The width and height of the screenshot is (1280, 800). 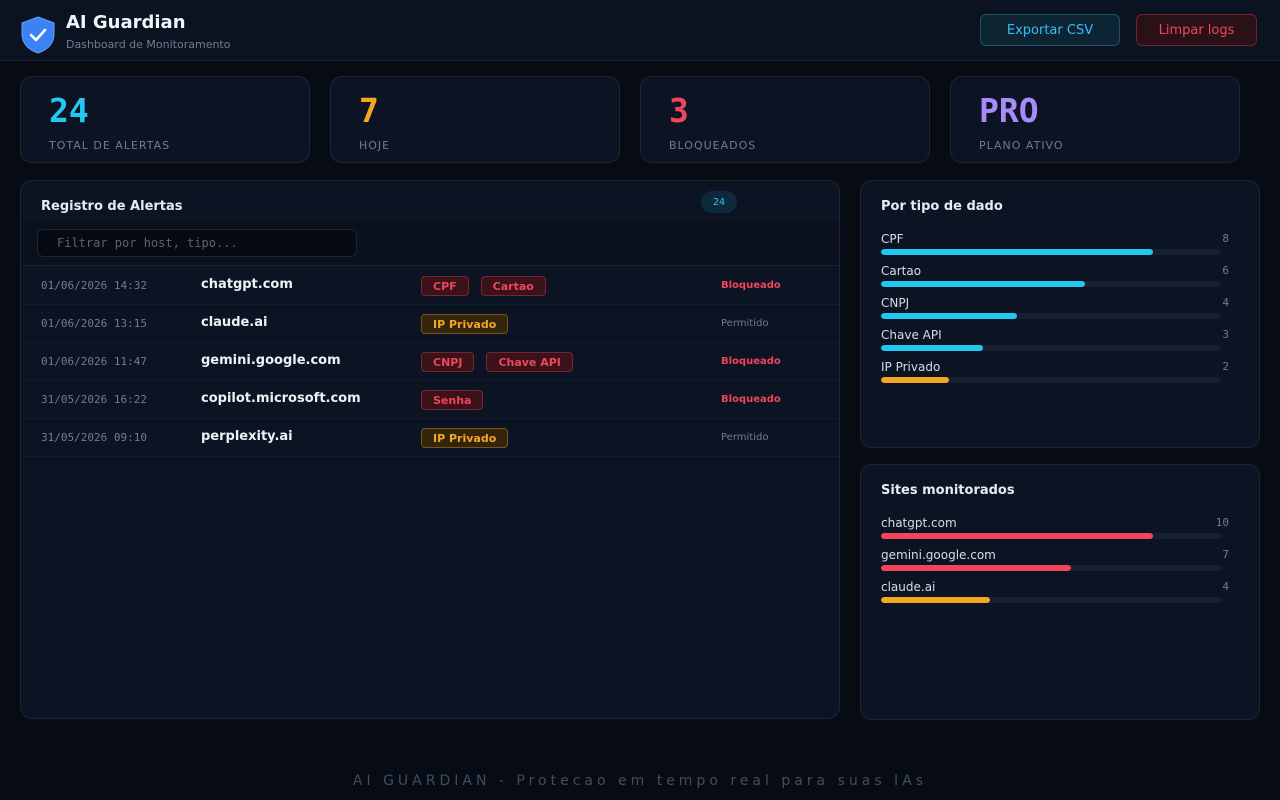 I want to click on bar-item: IP Privado 2, so click(x=1055, y=373).